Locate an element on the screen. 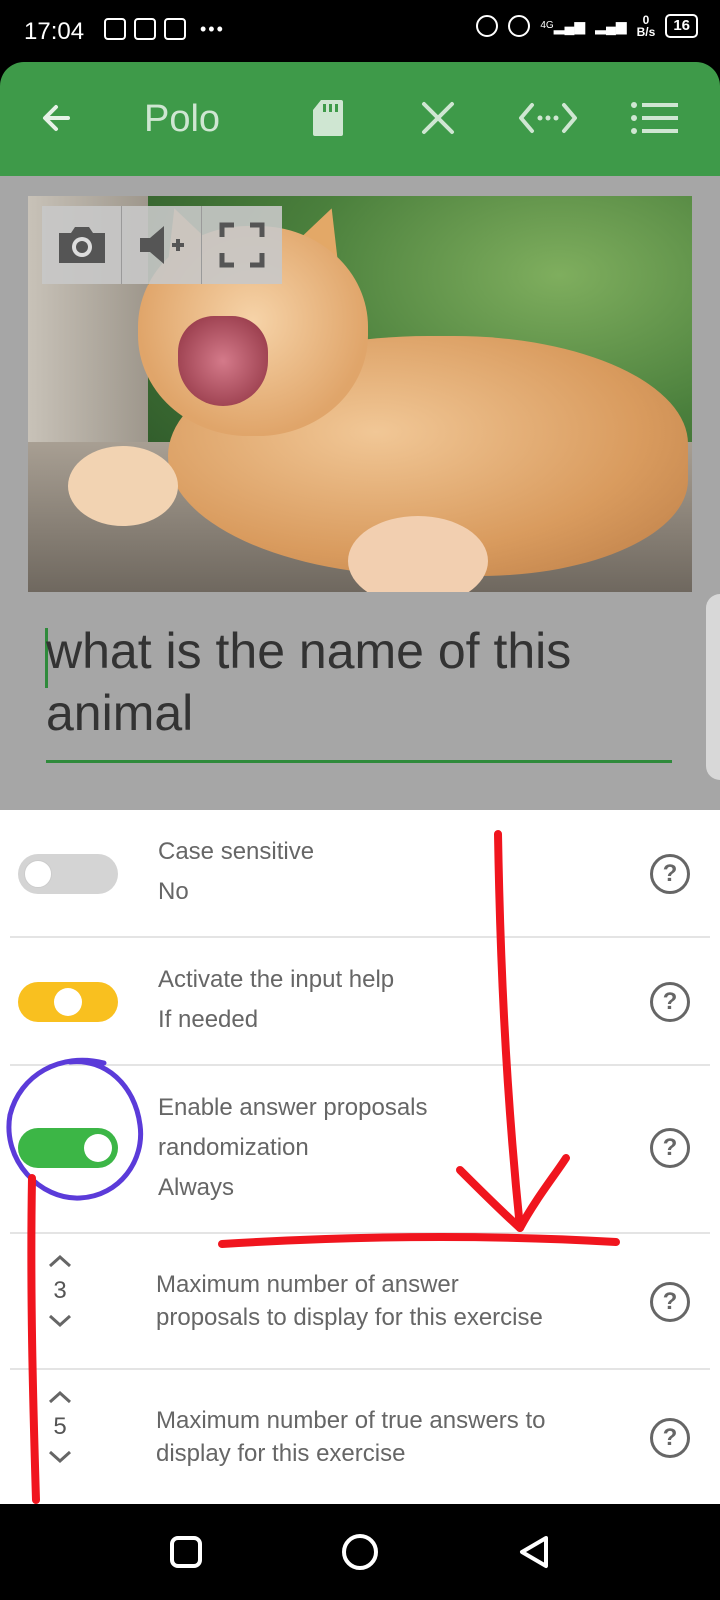 The height and width of the screenshot is (1600, 720). max-true-answers-value: 5 is located at coordinates (60, 1427).